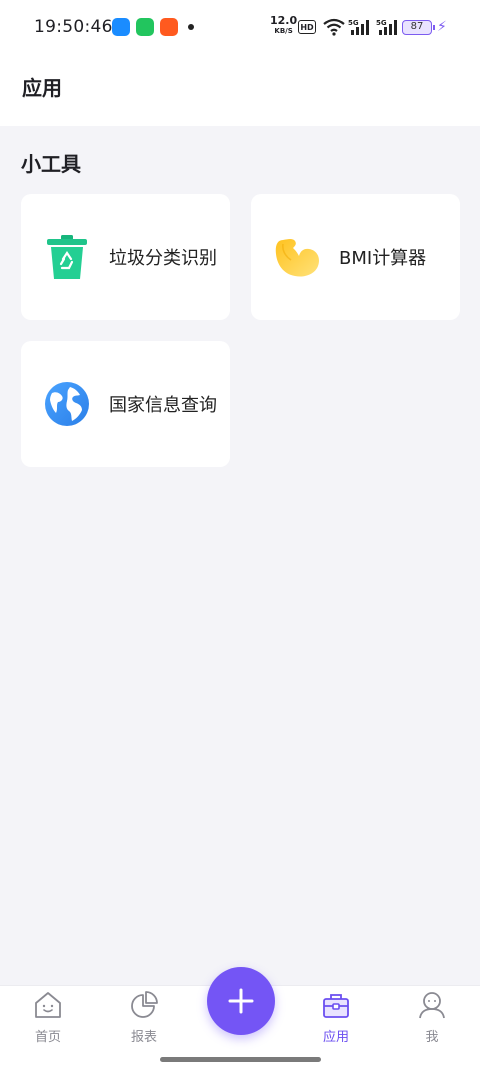 The image size is (480, 1073). I want to click on add-button, so click(241, 1001).